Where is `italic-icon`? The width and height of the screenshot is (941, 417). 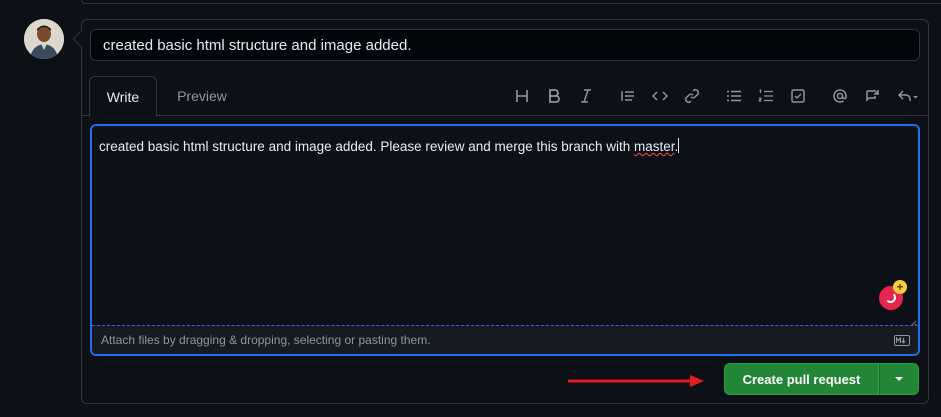 italic-icon is located at coordinates (586, 96).